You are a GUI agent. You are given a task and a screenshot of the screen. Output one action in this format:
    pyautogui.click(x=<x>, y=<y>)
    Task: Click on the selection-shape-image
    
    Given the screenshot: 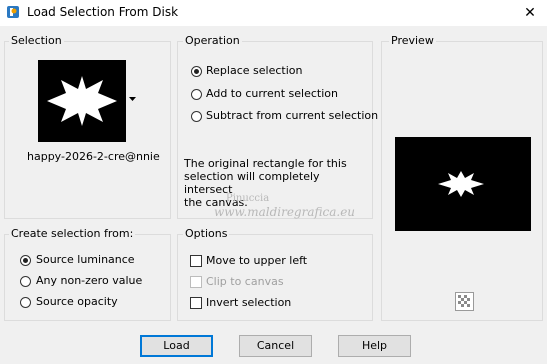 What is the action you would take?
    pyautogui.click(x=82, y=101)
    